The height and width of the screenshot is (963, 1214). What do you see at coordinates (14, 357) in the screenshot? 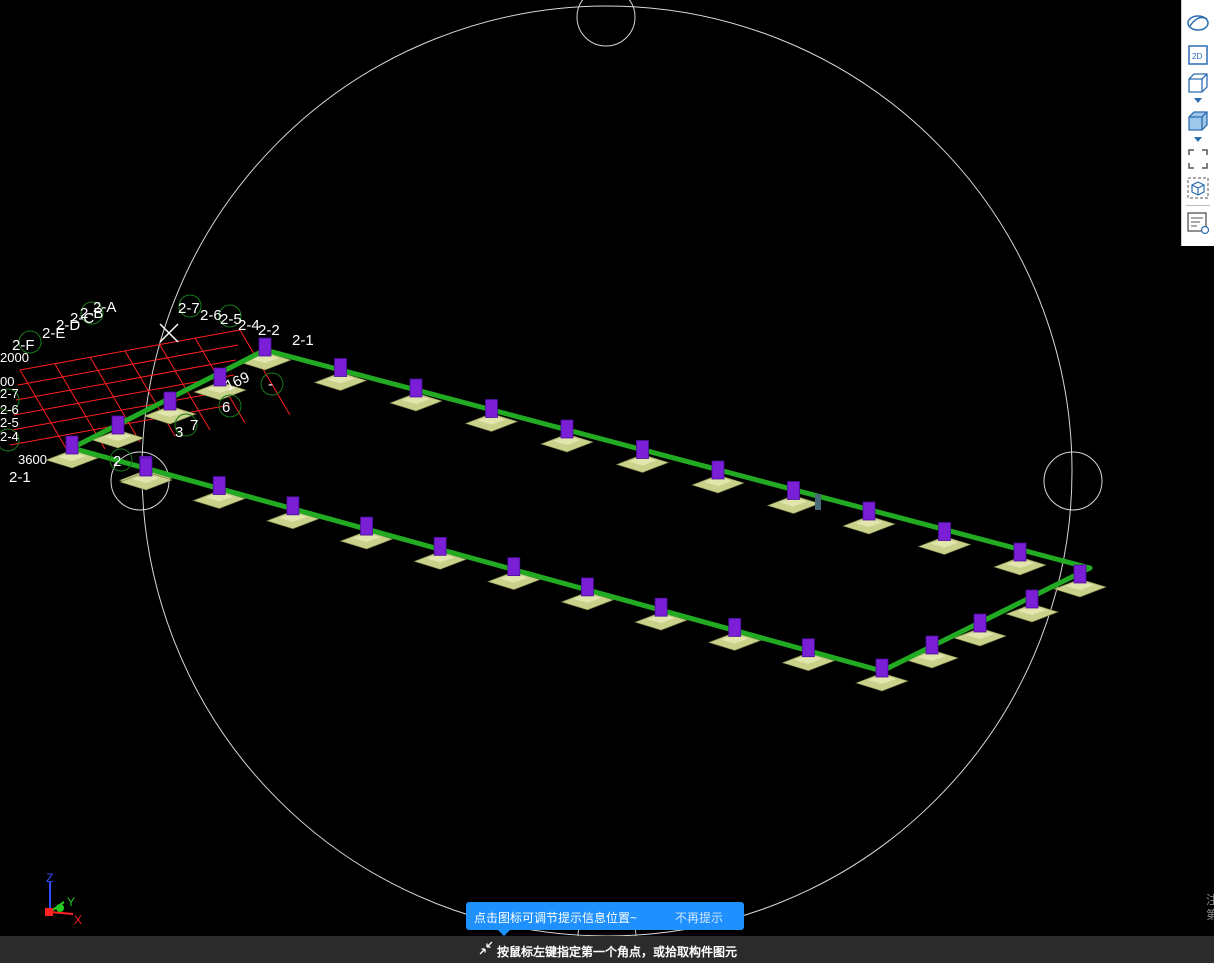
I see `axis-label-2000: 2000` at bounding box center [14, 357].